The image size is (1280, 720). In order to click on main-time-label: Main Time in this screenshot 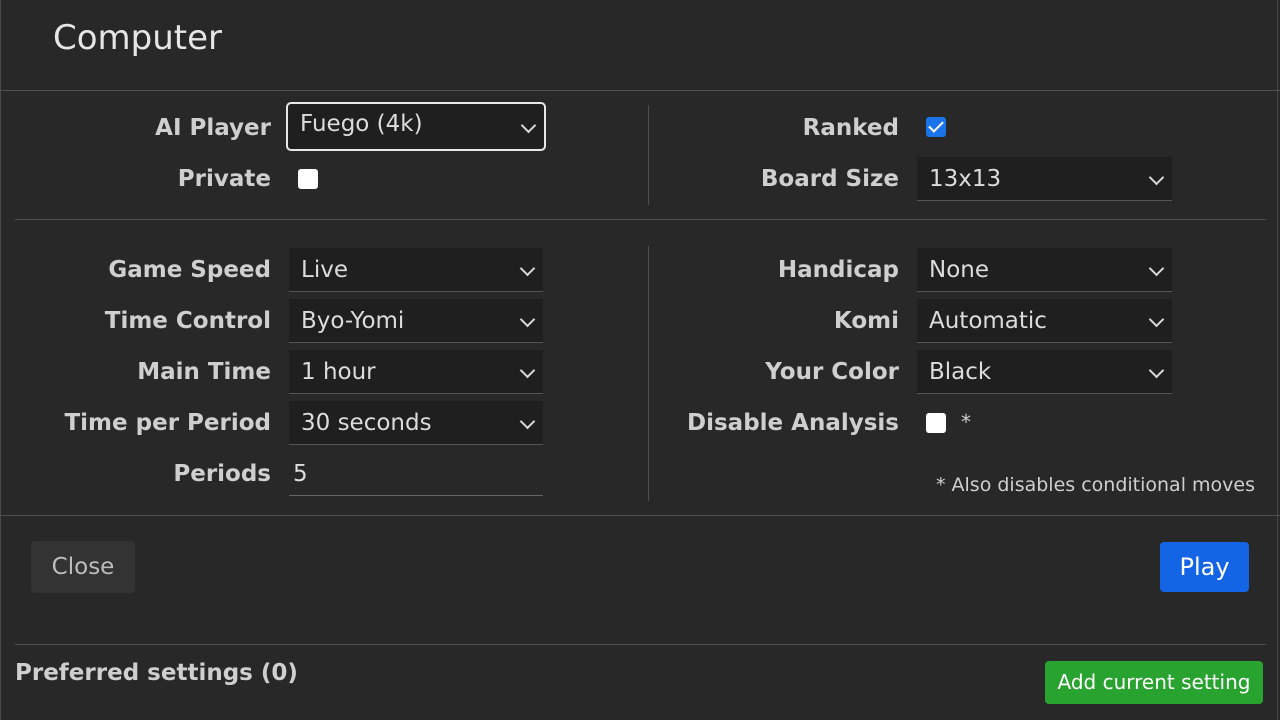, I will do `click(204, 372)`.